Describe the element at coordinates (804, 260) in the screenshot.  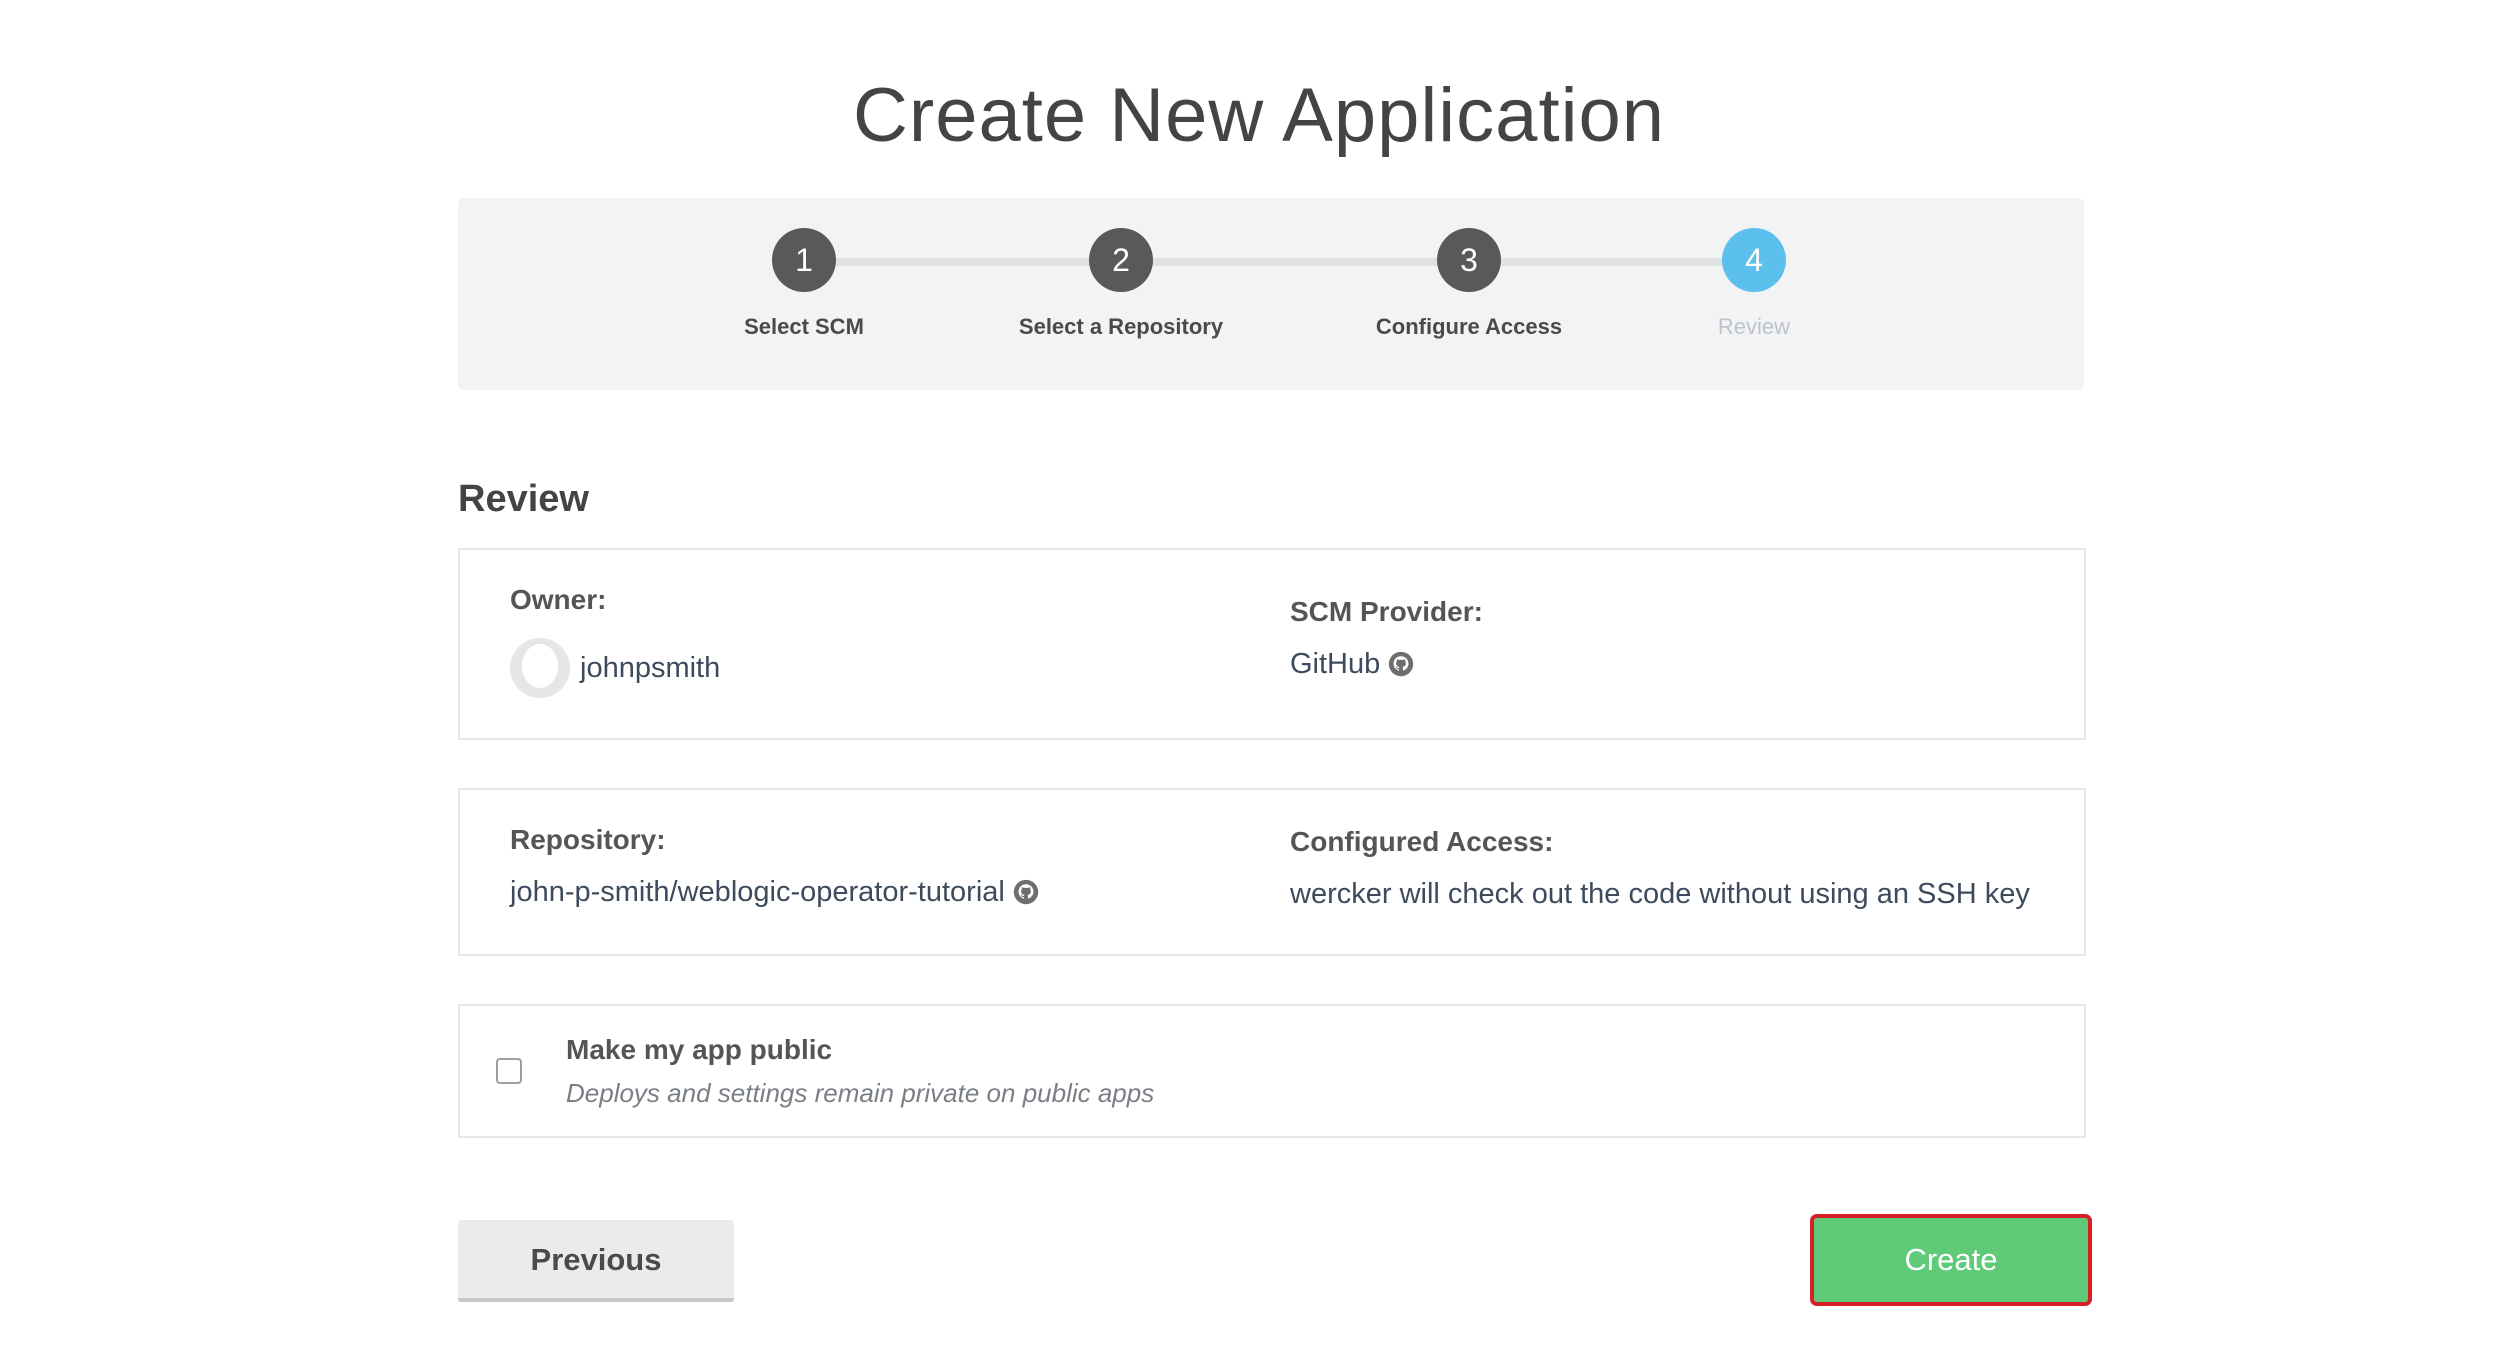
I see `step-number-circle: 1` at that location.